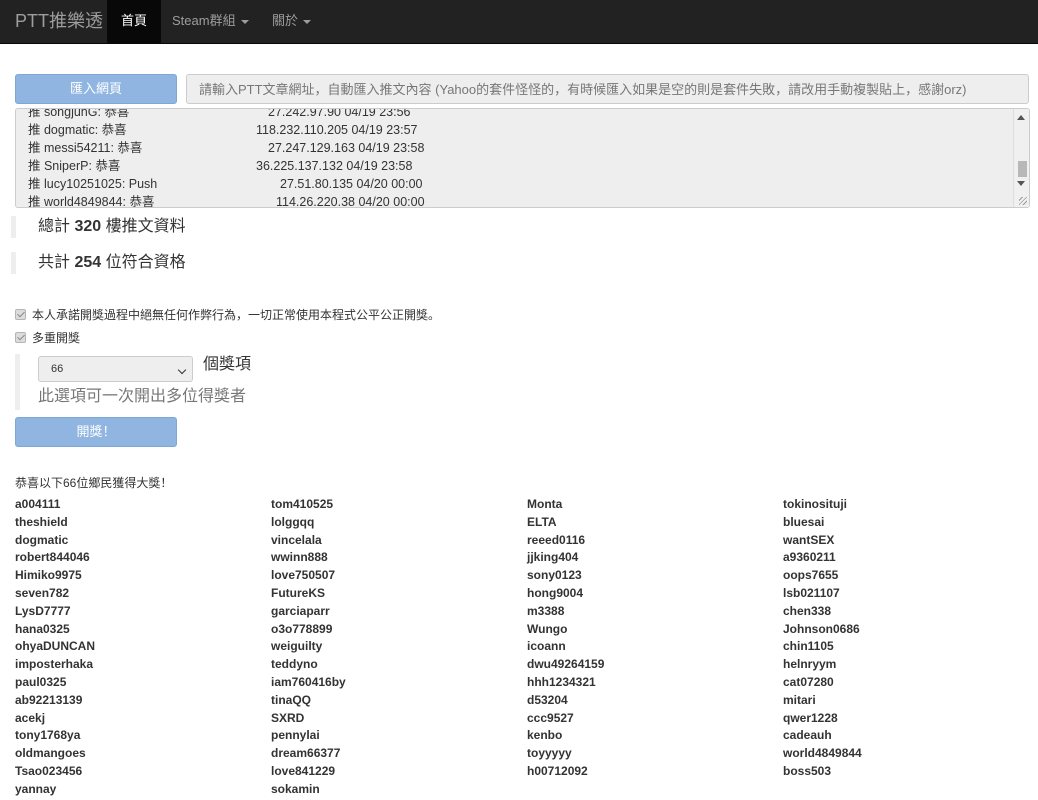  What do you see at coordinates (134, 22) in the screenshot?
I see `nav-home: 首頁` at bounding box center [134, 22].